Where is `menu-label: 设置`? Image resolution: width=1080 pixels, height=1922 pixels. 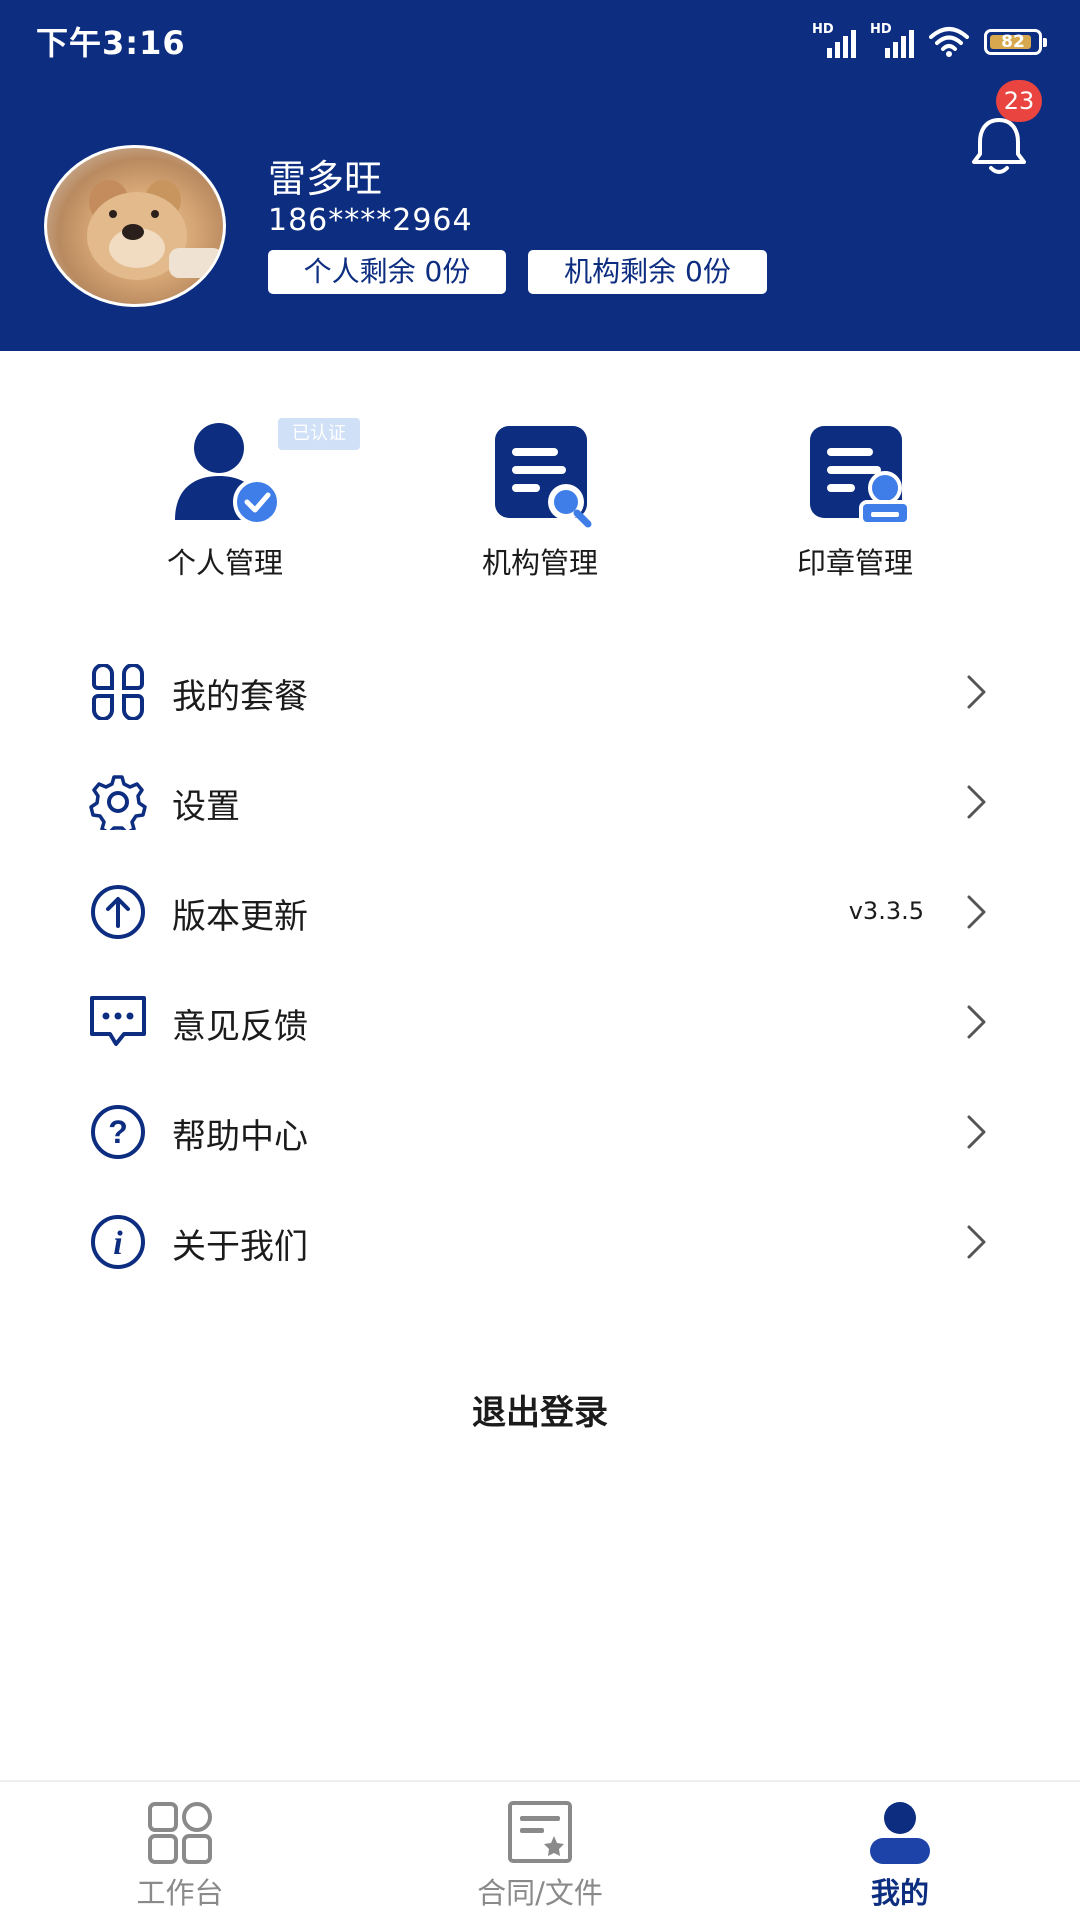 menu-label: 设置 is located at coordinates (206, 807).